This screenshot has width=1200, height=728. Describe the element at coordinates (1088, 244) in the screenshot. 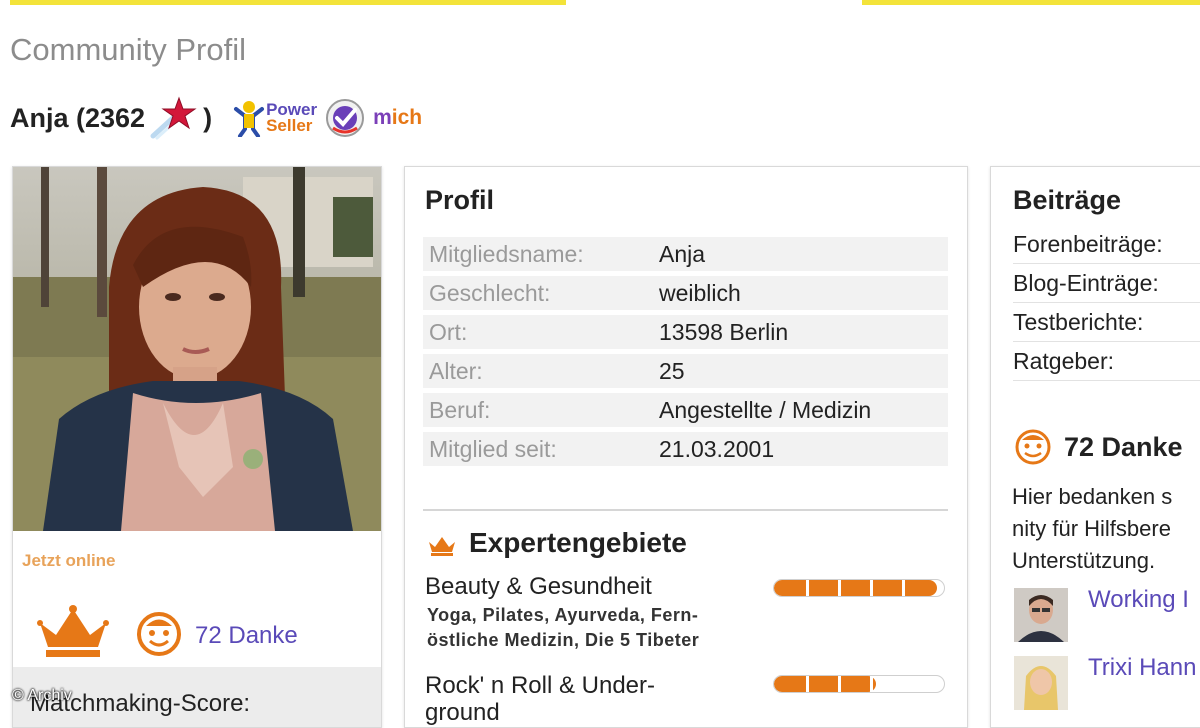

I see `beitraege-row-forenbeitraege: Forenbeiträge:` at that location.